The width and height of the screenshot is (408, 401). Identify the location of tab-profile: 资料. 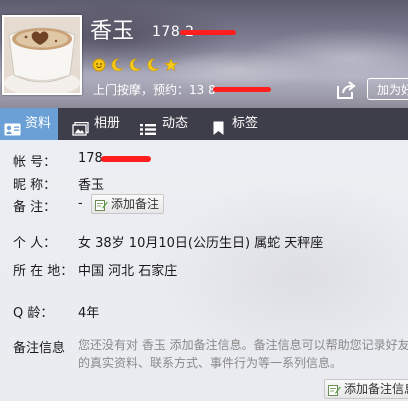
(29, 124).